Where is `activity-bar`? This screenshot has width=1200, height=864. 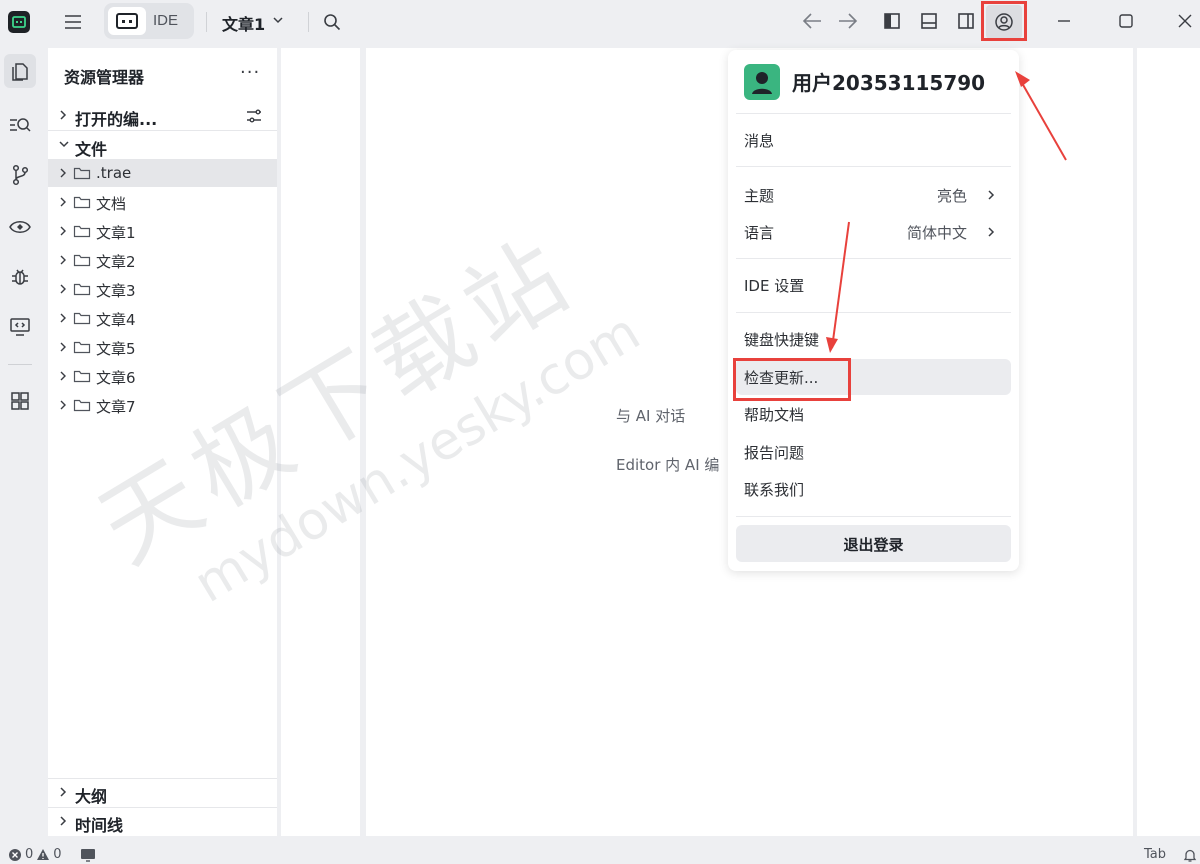 activity-bar is located at coordinates (20, 444).